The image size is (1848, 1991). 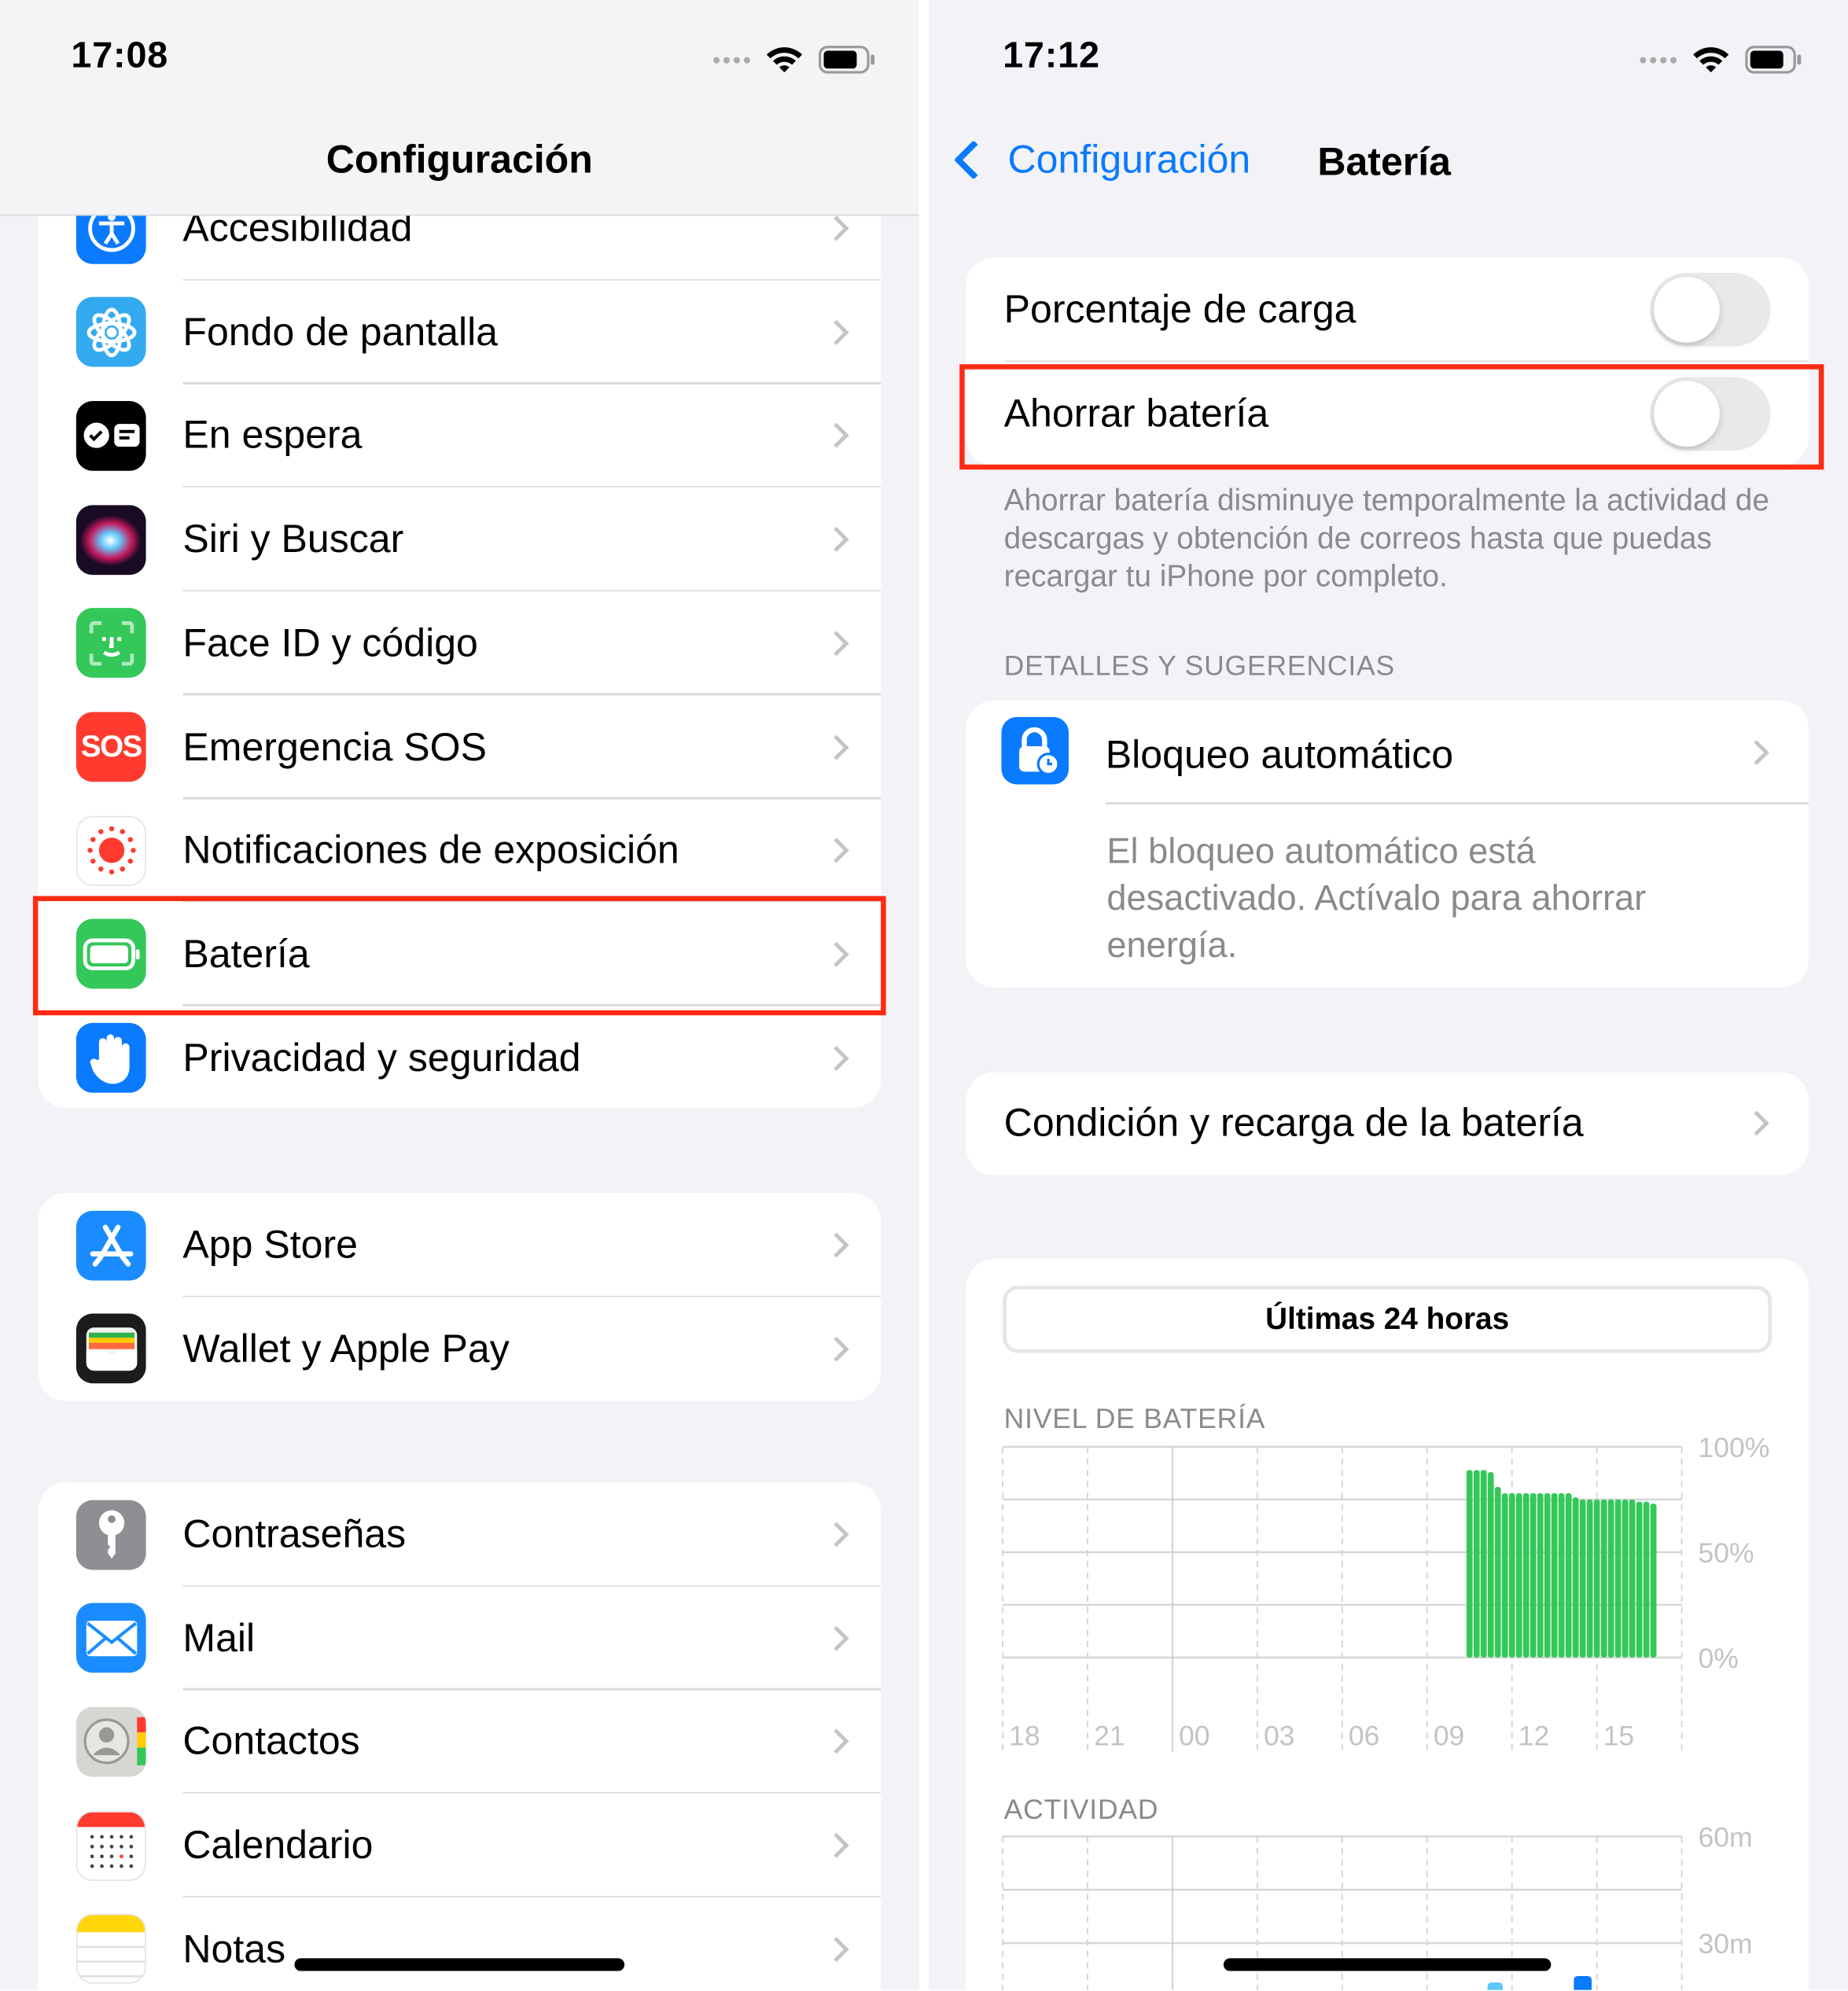 What do you see at coordinates (110, 435) in the screenshot?
I see `standby-icon` at bounding box center [110, 435].